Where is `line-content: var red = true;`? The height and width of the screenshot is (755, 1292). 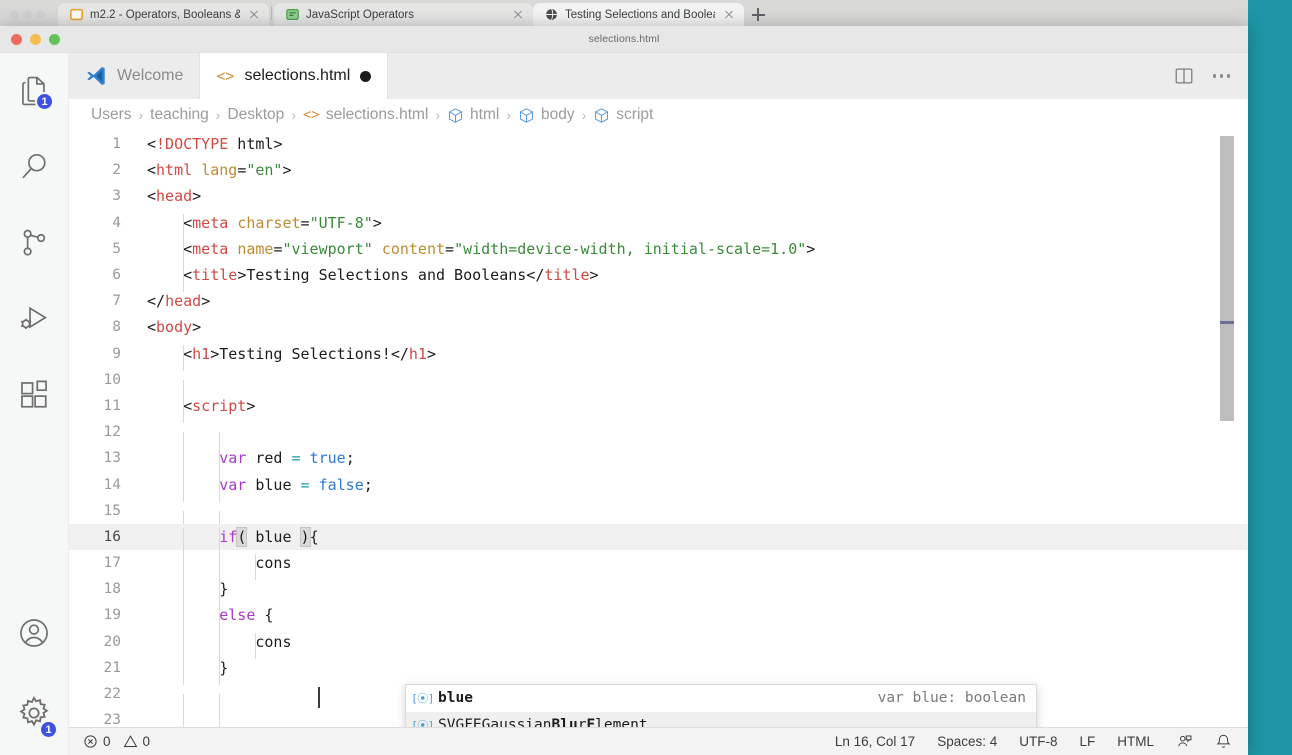 line-content: var red = true; is located at coordinates (251, 462).